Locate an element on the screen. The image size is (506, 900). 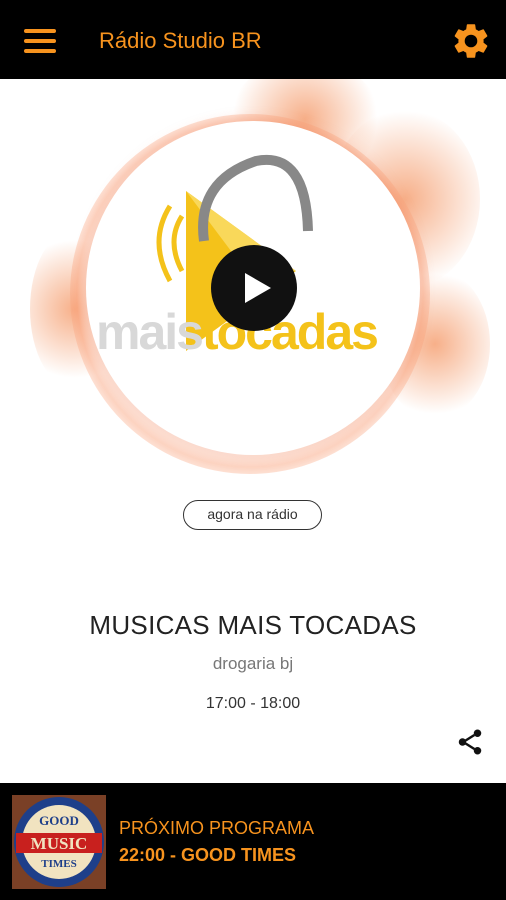
now-on-air-badge: agora na rádio is located at coordinates (252, 515).